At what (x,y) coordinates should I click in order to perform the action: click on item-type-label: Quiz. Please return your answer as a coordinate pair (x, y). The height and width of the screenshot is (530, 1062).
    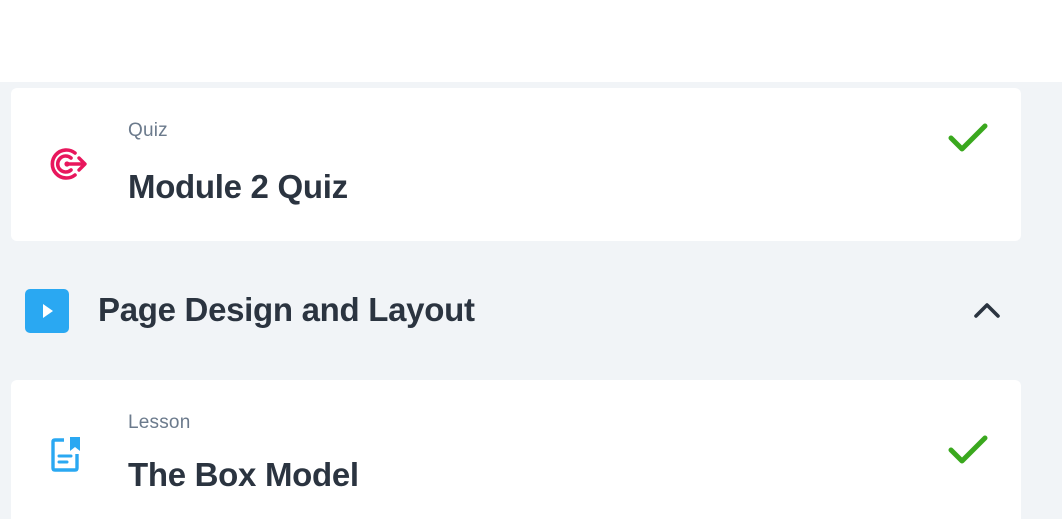
    Looking at the image, I should click on (148, 130).